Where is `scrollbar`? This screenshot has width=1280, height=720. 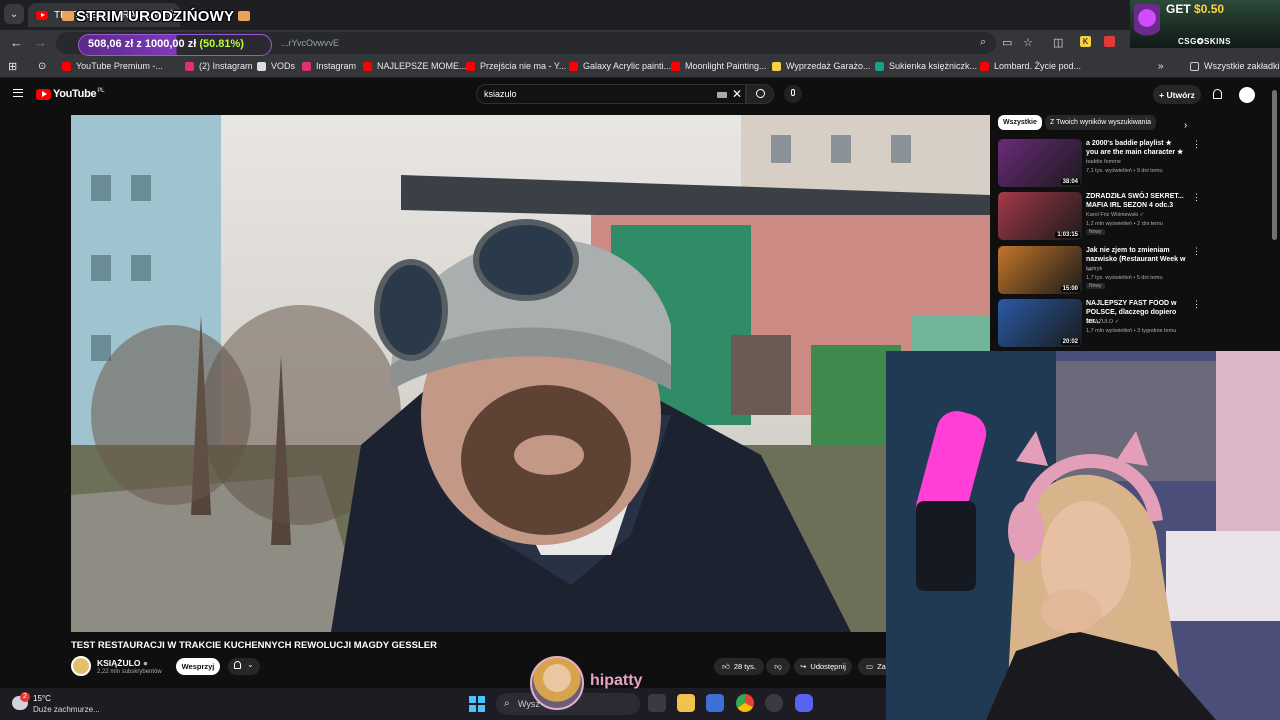
scrollbar is located at coordinates (1274, 165).